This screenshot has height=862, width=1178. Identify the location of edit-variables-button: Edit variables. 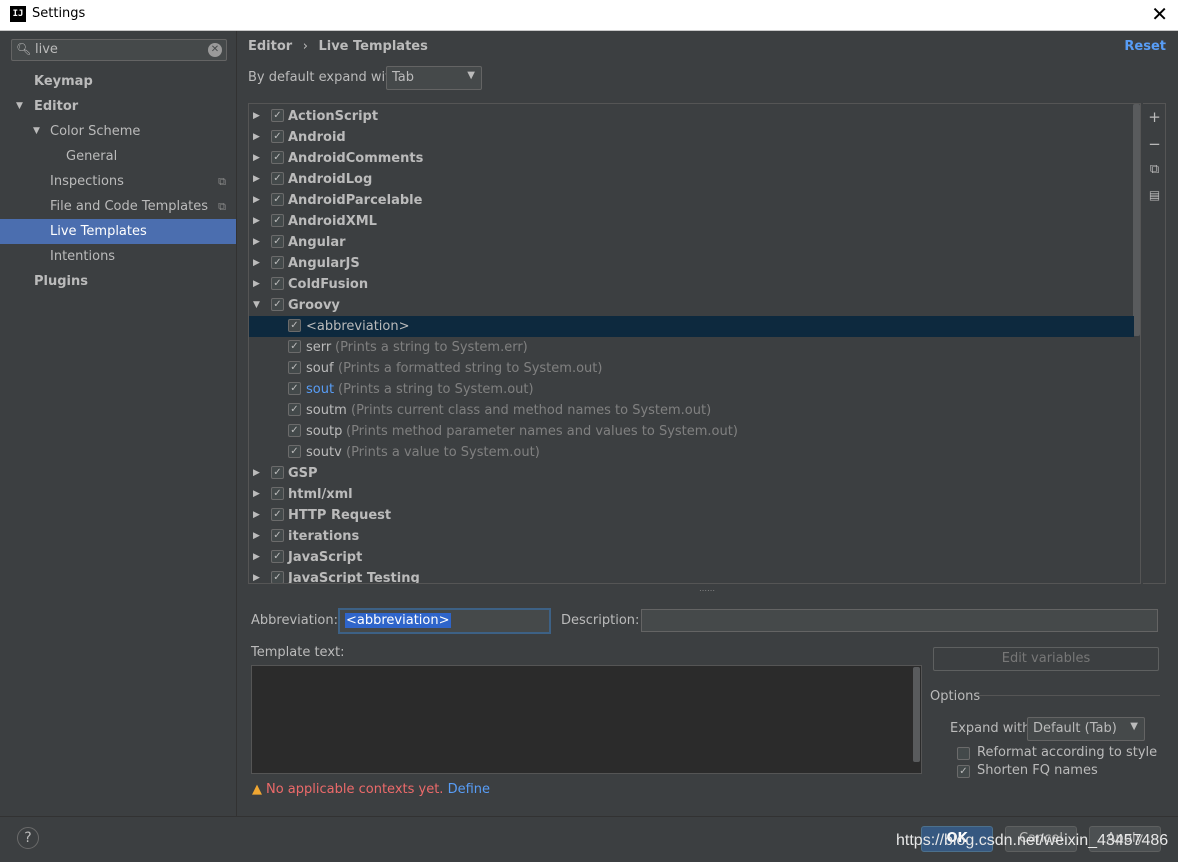
(1046, 659).